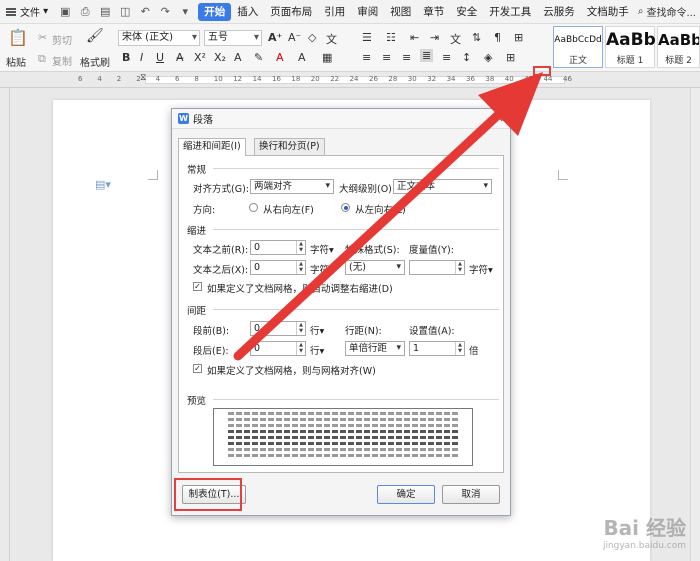  I want to click on font-size-select: 五号, so click(233, 38).